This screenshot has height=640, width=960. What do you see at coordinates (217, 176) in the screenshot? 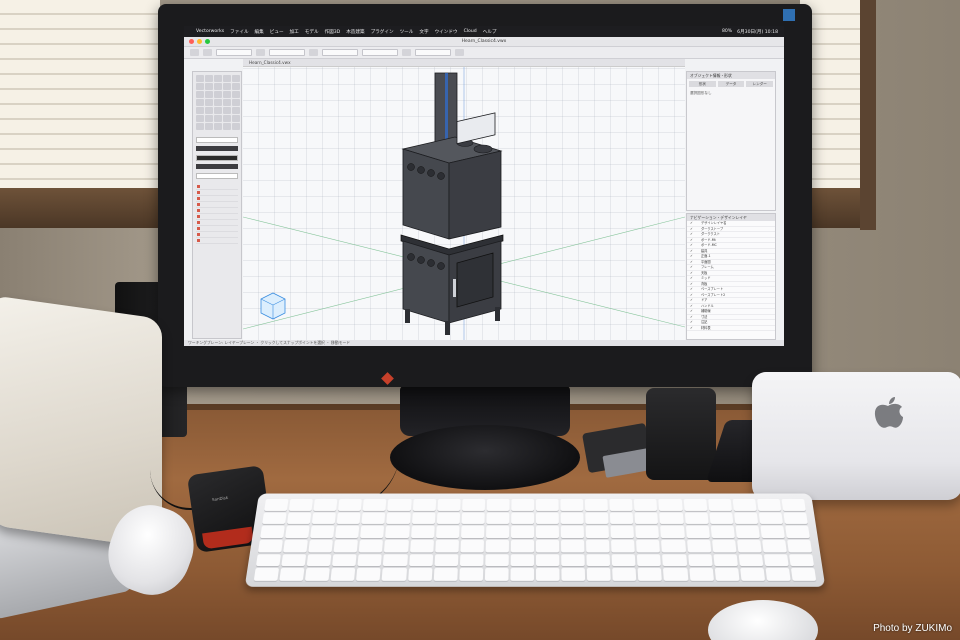
I see `line-weight-swatch` at bounding box center [217, 176].